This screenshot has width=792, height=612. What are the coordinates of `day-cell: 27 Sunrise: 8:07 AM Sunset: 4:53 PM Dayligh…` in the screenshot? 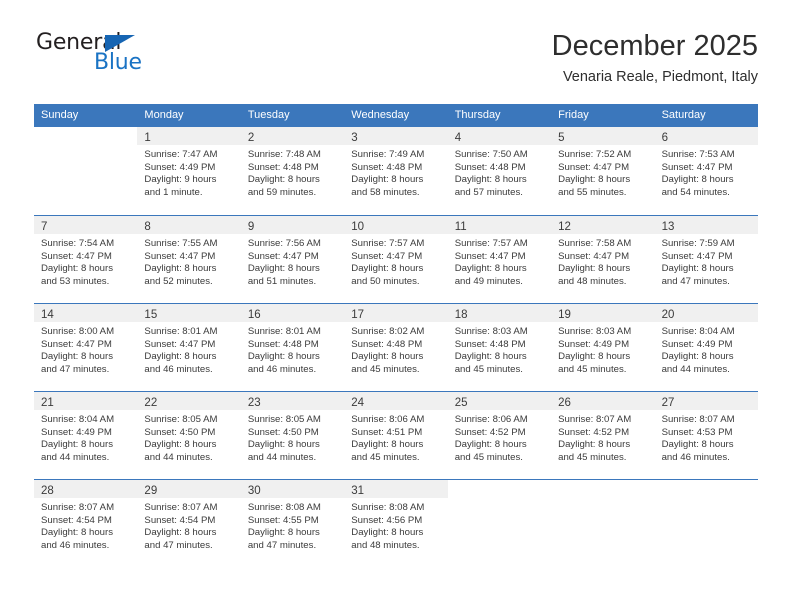 It's located at (706, 435).